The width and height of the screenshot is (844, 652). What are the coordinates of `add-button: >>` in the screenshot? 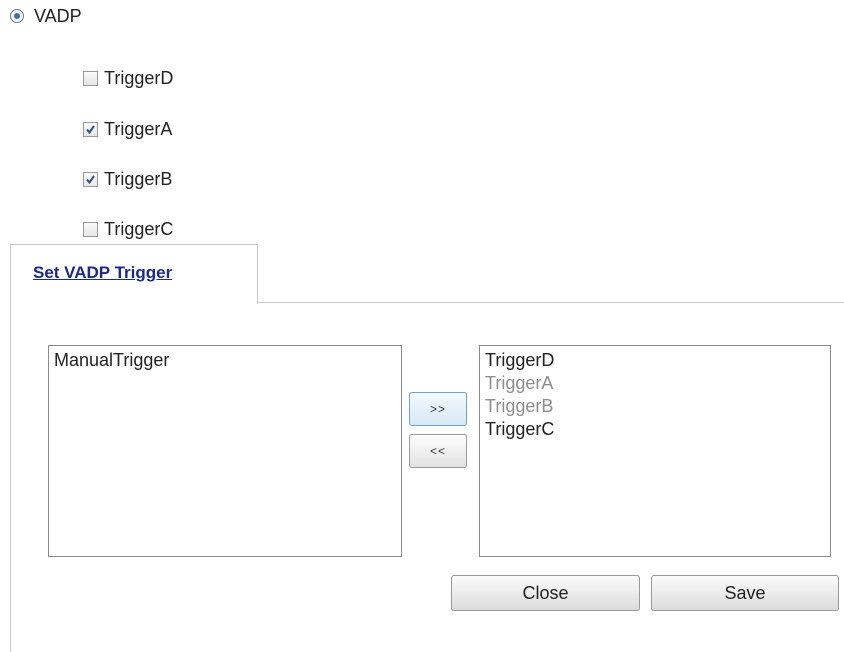 It's located at (438, 409).